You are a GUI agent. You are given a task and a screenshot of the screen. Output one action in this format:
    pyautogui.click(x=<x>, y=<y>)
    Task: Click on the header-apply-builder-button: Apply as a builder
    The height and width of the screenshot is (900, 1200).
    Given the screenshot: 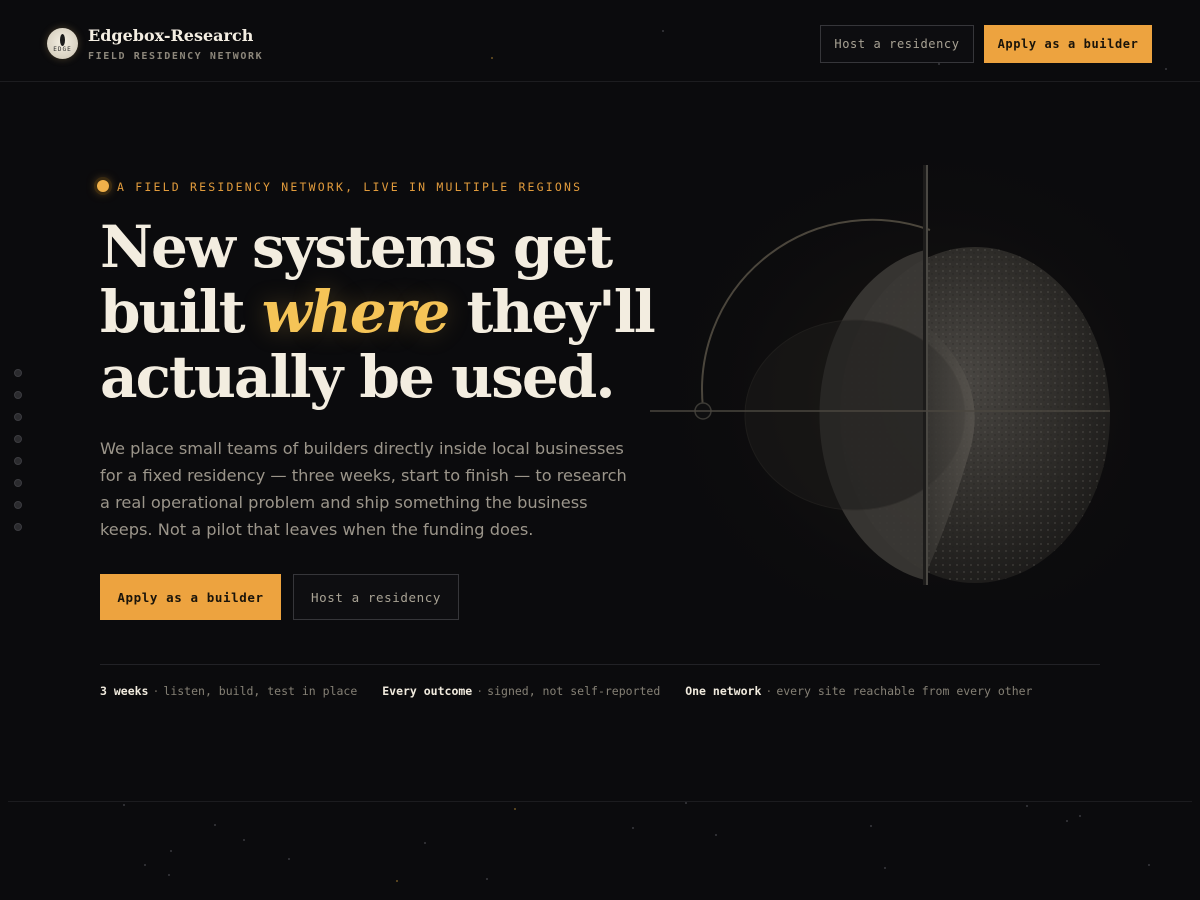 What is the action you would take?
    pyautogui.click(x=1068, y=44)
    